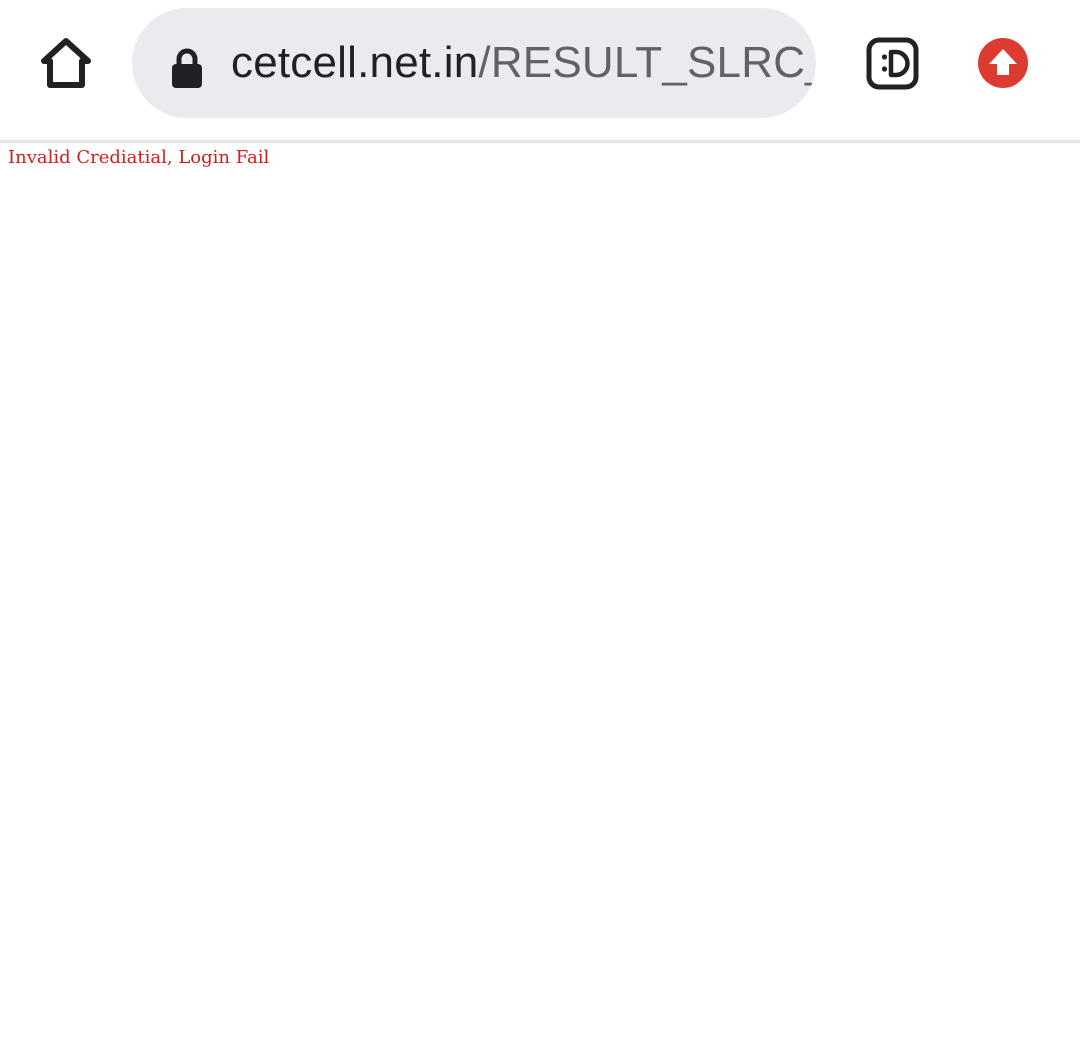 The image size is (1080, 1059). I want to click on url-path: /RESULT_SLRC_, so click(647, 62).